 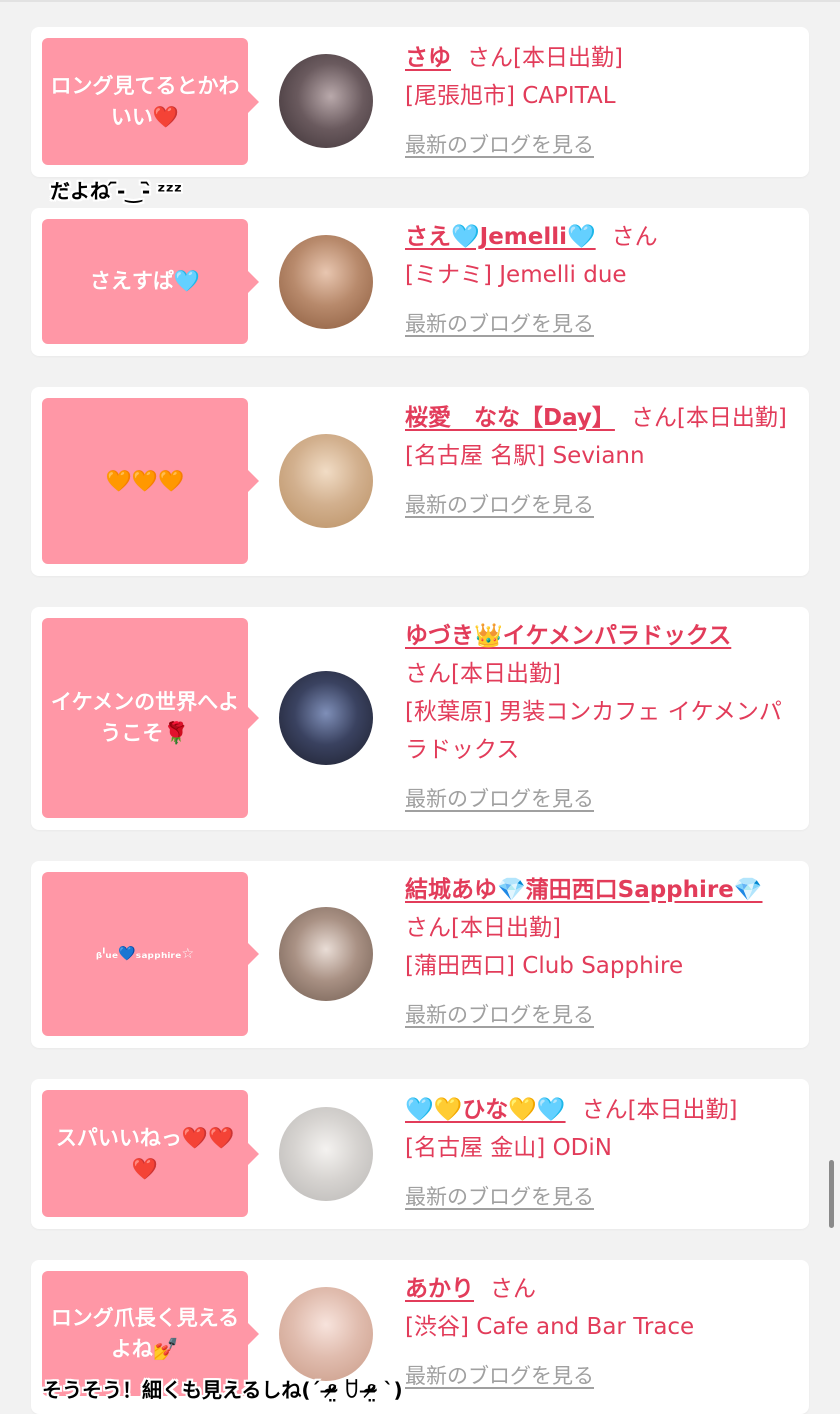 I want to click on scrollbar-thumb, so click(x=831, y=1194).